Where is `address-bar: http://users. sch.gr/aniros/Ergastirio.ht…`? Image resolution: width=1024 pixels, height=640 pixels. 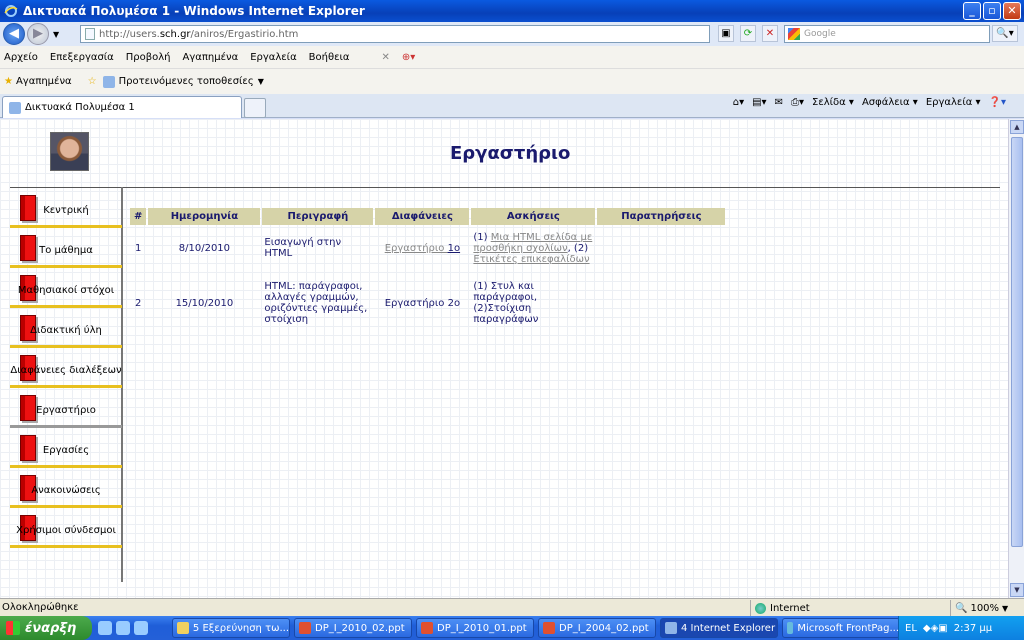 address-bar: http://users. sch.gr/aniros/Ergastirio.ht… is located at coordinates (395, 34).